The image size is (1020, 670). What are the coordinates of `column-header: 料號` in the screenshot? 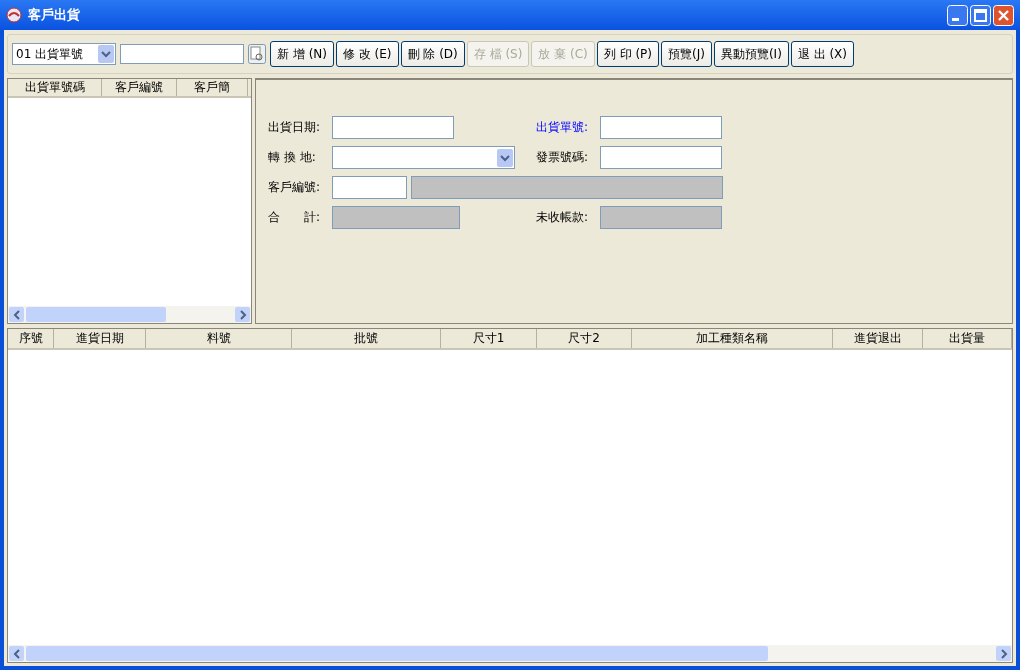 It's located at (219, 338).